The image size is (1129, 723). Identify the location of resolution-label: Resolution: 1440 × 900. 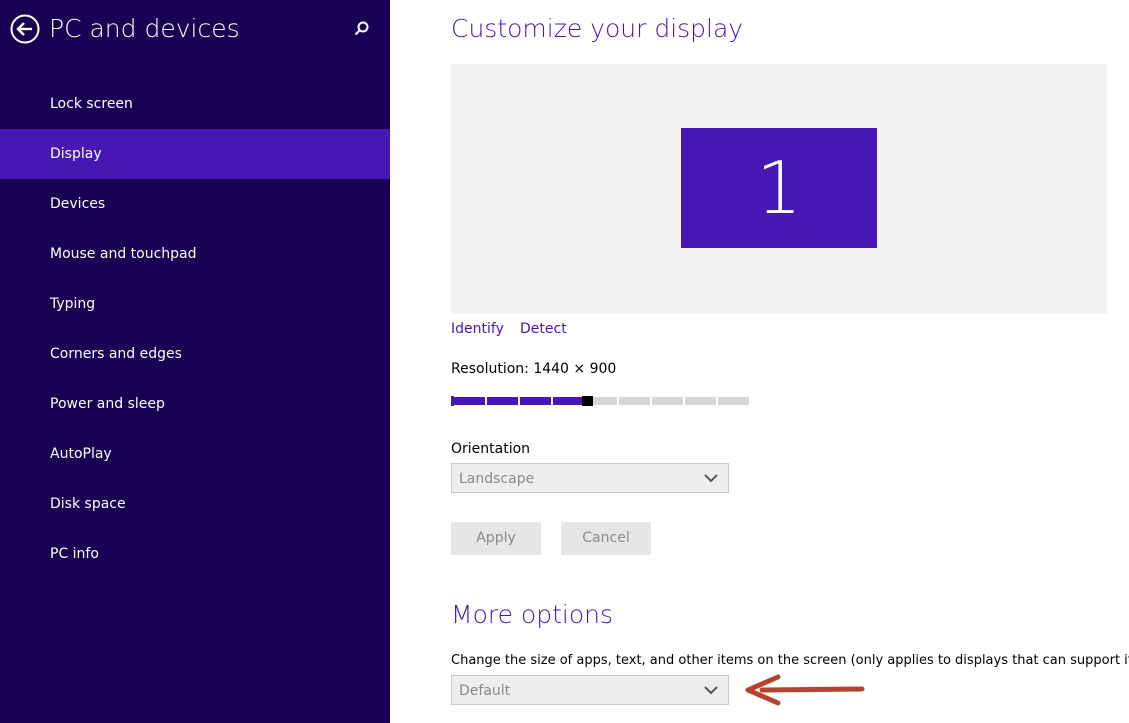
(534, 369).